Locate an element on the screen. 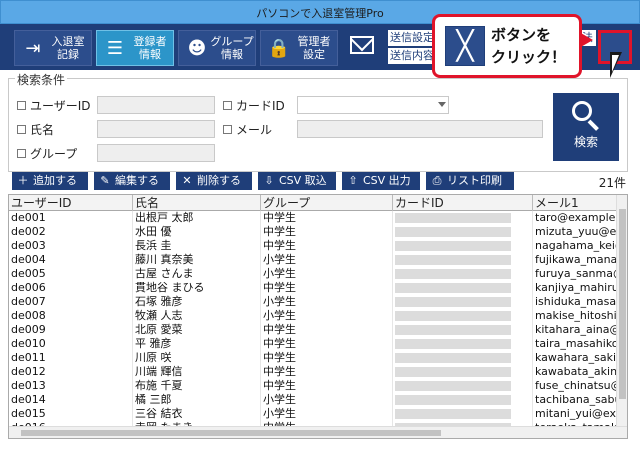 The height and width of the screenshot is (457, 640). pencil-icon: ✎ is located at coordinates (105, 180).